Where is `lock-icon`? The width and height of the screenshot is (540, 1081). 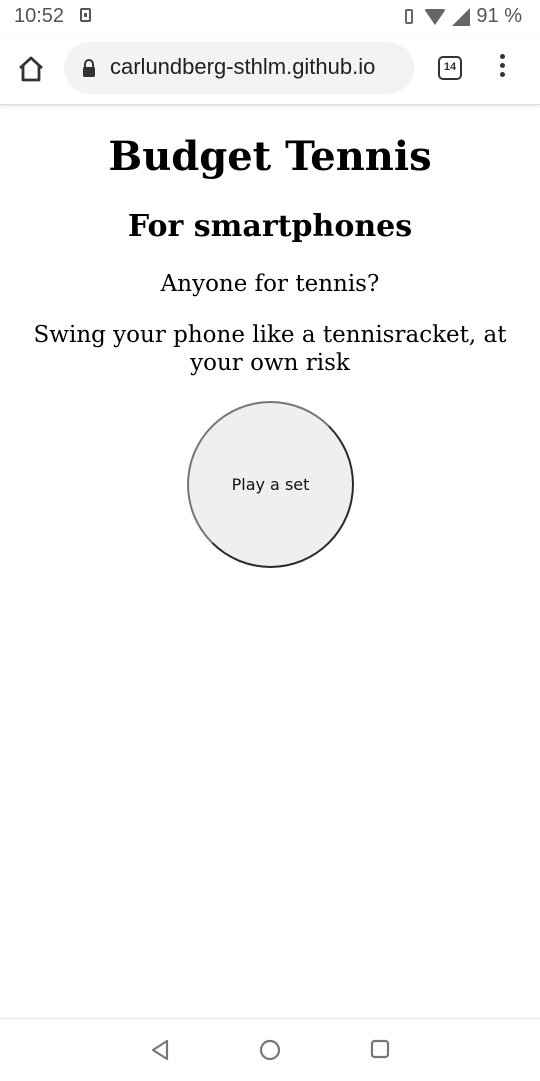 lock-icon is located at coordinates (89, 68).